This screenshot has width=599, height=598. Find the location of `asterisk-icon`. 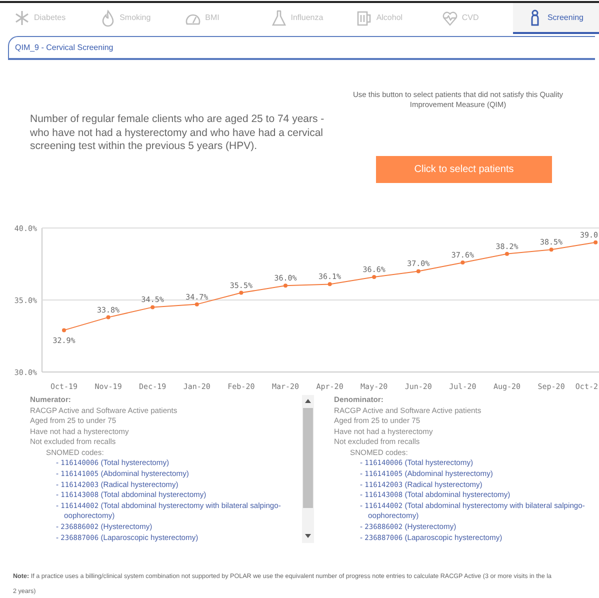

asterisk-icon is located at coordinates (22, 17).